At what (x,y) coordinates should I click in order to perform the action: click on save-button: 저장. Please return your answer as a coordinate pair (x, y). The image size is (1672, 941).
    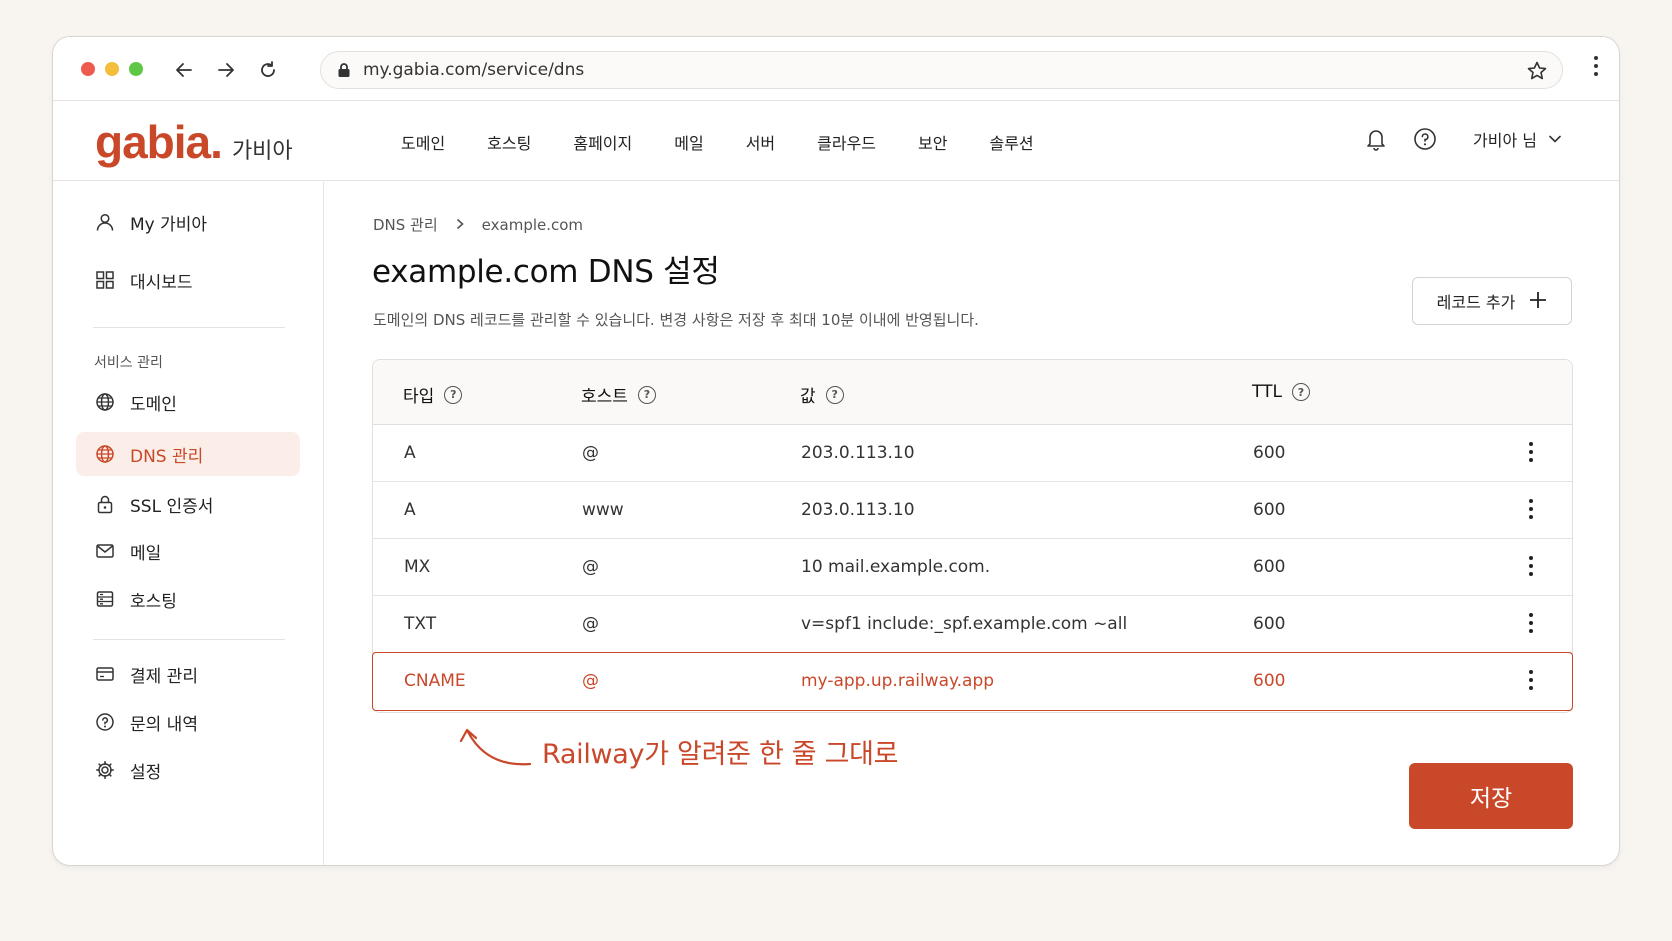
    Looking at the image, I should click on (1491, 796).